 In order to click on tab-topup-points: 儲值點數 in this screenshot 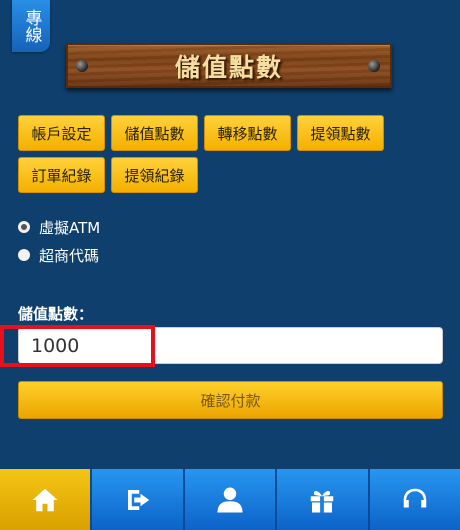, I will do `click(154, 133)`.